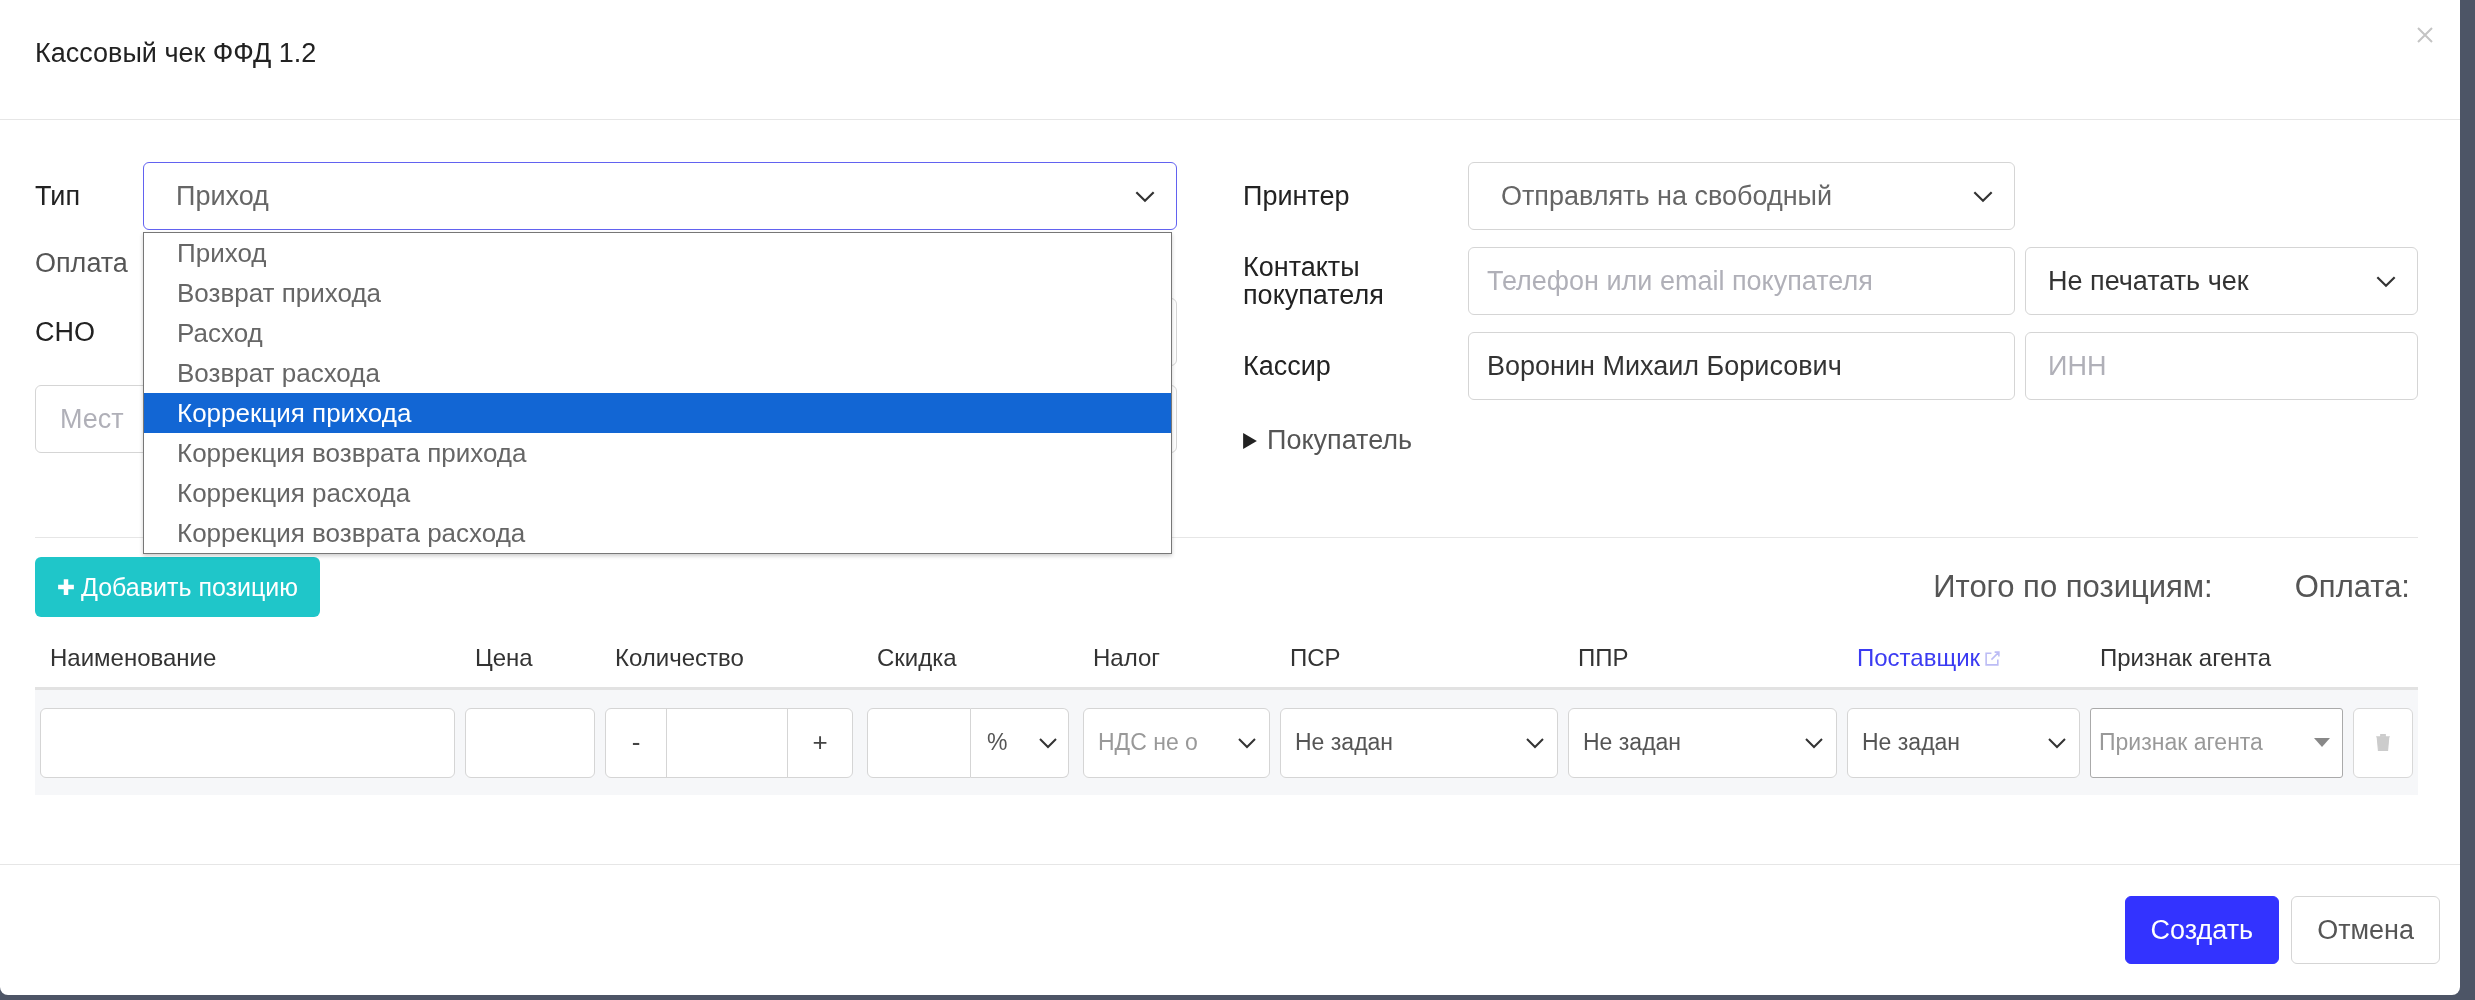  Describe the element at coordinates (2322, 742) in the screenshot. I see `triangle-down-icon` at that location.